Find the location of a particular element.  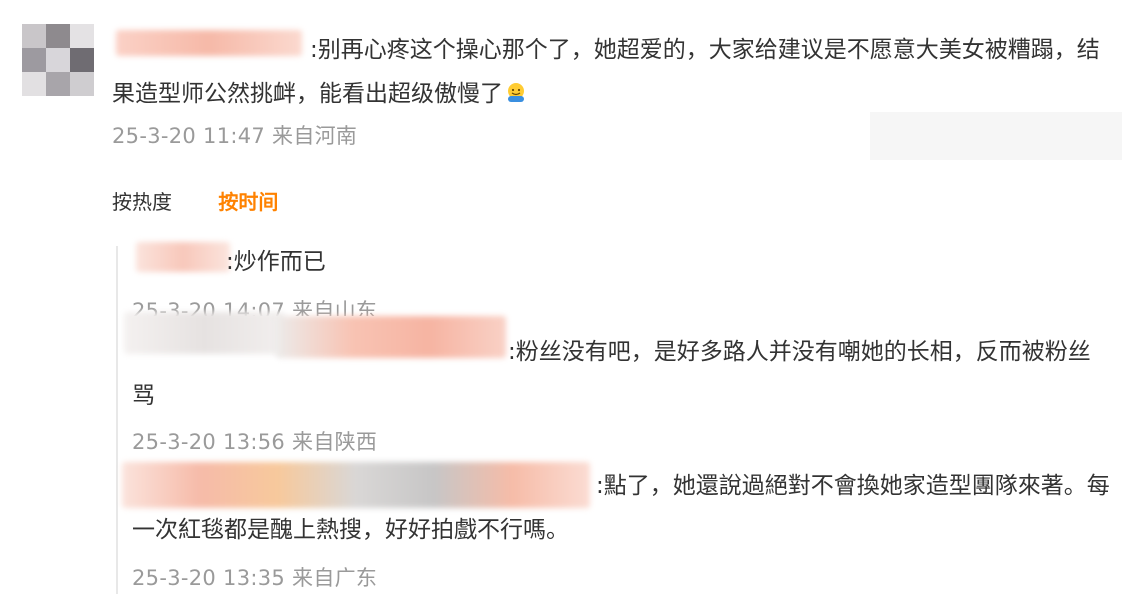

hug-emoji-icon is located at coordinates (516, 92).